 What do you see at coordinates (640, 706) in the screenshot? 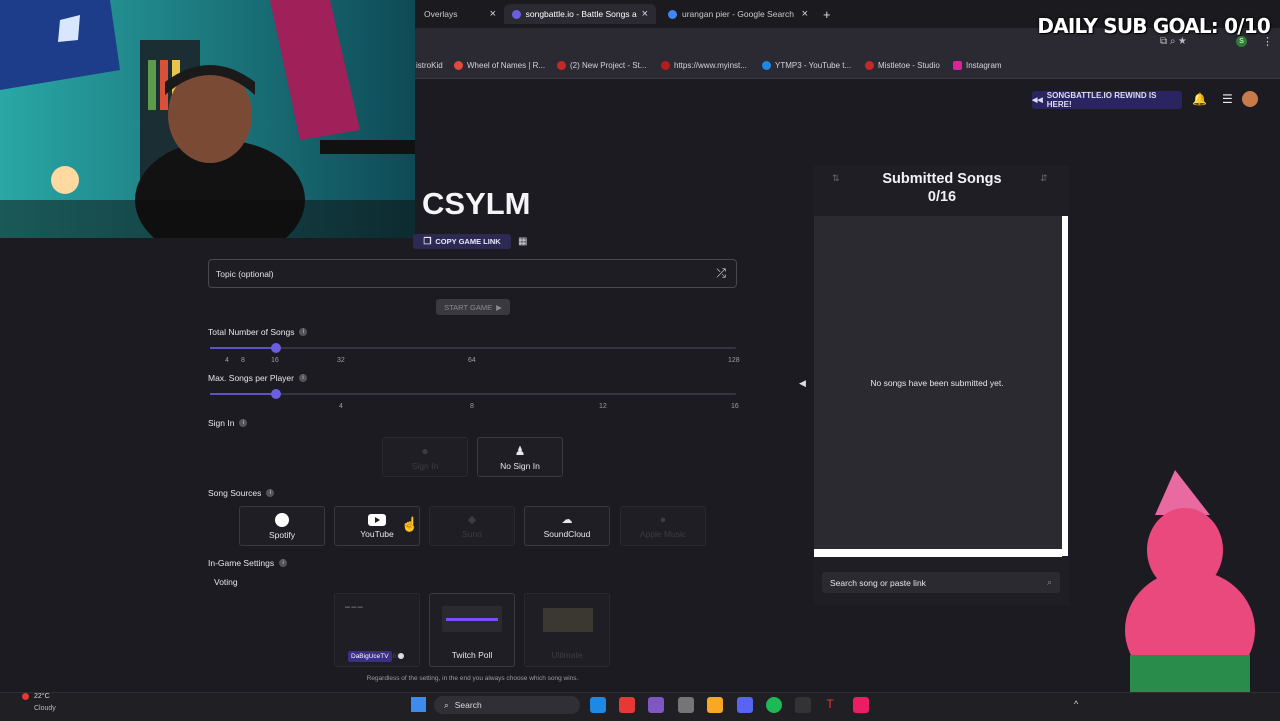
I see `windows-taskbar` at bounding box center [640, 706].